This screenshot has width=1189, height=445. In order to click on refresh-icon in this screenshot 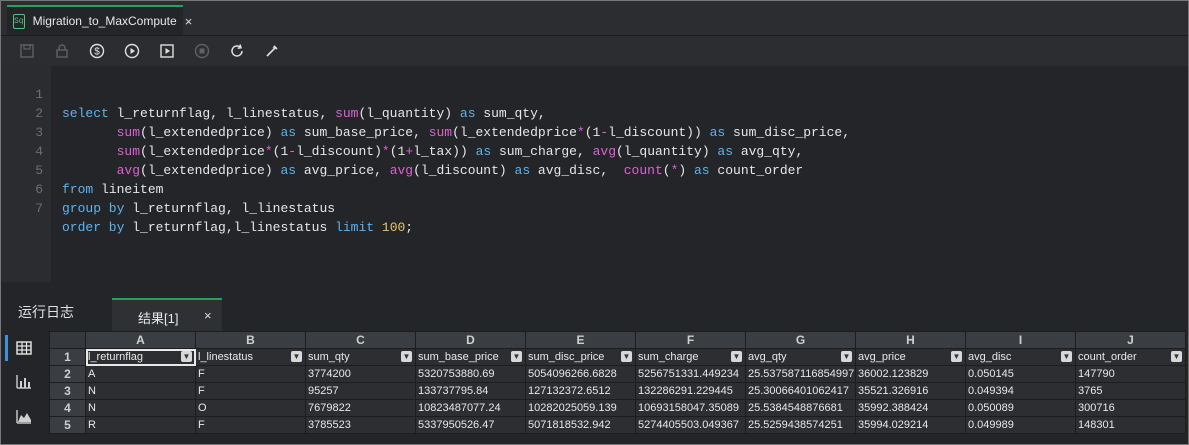, I will do `click(237, 51)`.